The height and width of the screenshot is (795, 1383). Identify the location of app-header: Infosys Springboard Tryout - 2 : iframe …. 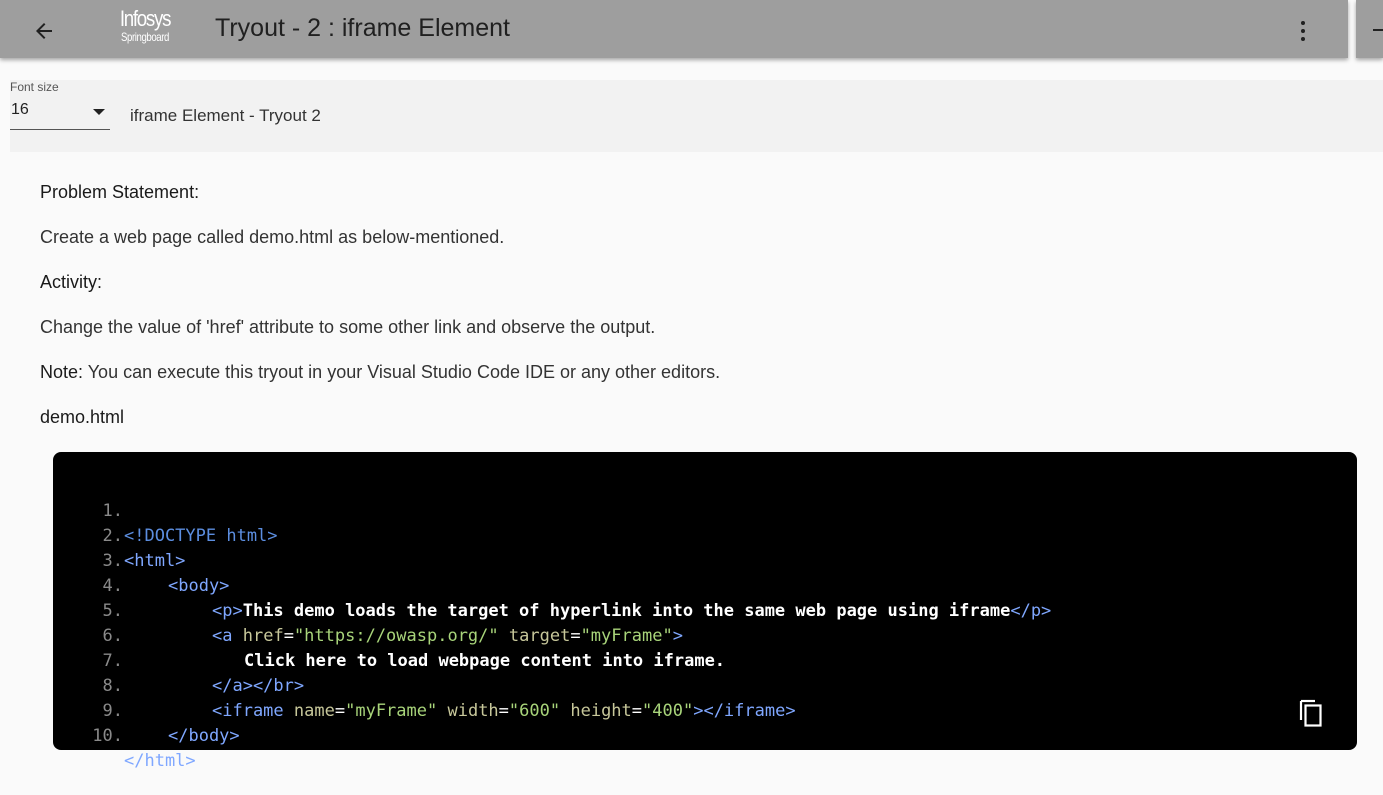
(674, 29).